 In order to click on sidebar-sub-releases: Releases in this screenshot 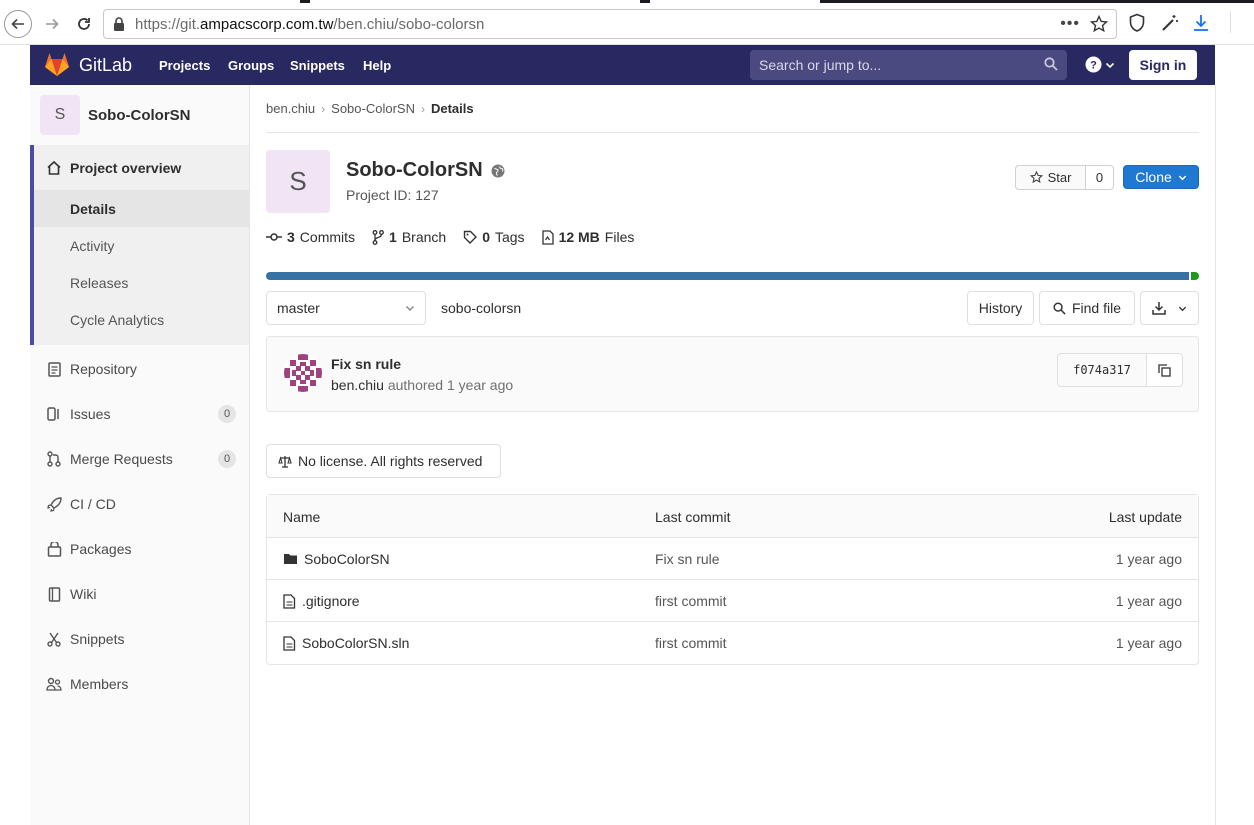, I will do `click(141, 282)`.